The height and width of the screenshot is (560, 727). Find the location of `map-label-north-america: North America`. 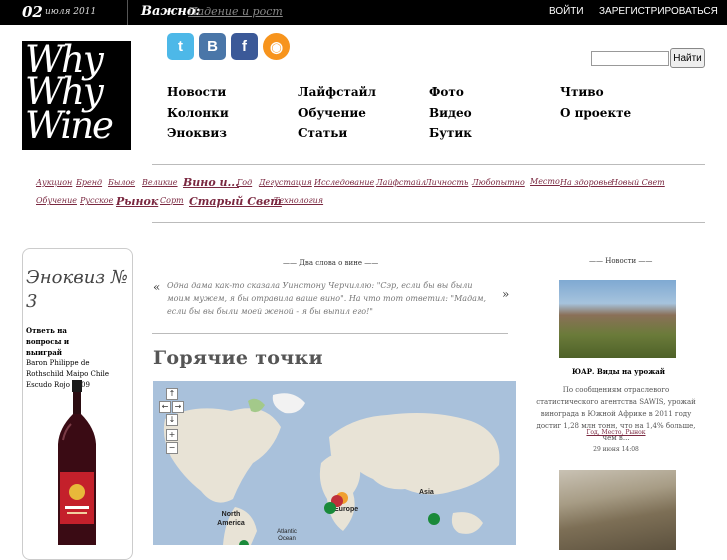

map-label-north-america: North America is located at coordinates (231, 519).